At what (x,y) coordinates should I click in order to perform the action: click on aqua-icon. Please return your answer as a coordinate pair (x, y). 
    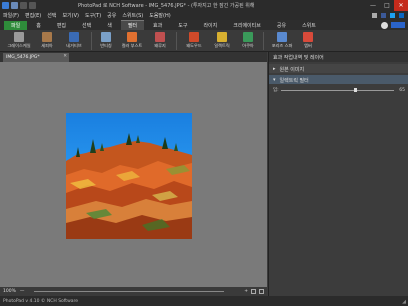
    Looking at the image, I should click on (248, 37).